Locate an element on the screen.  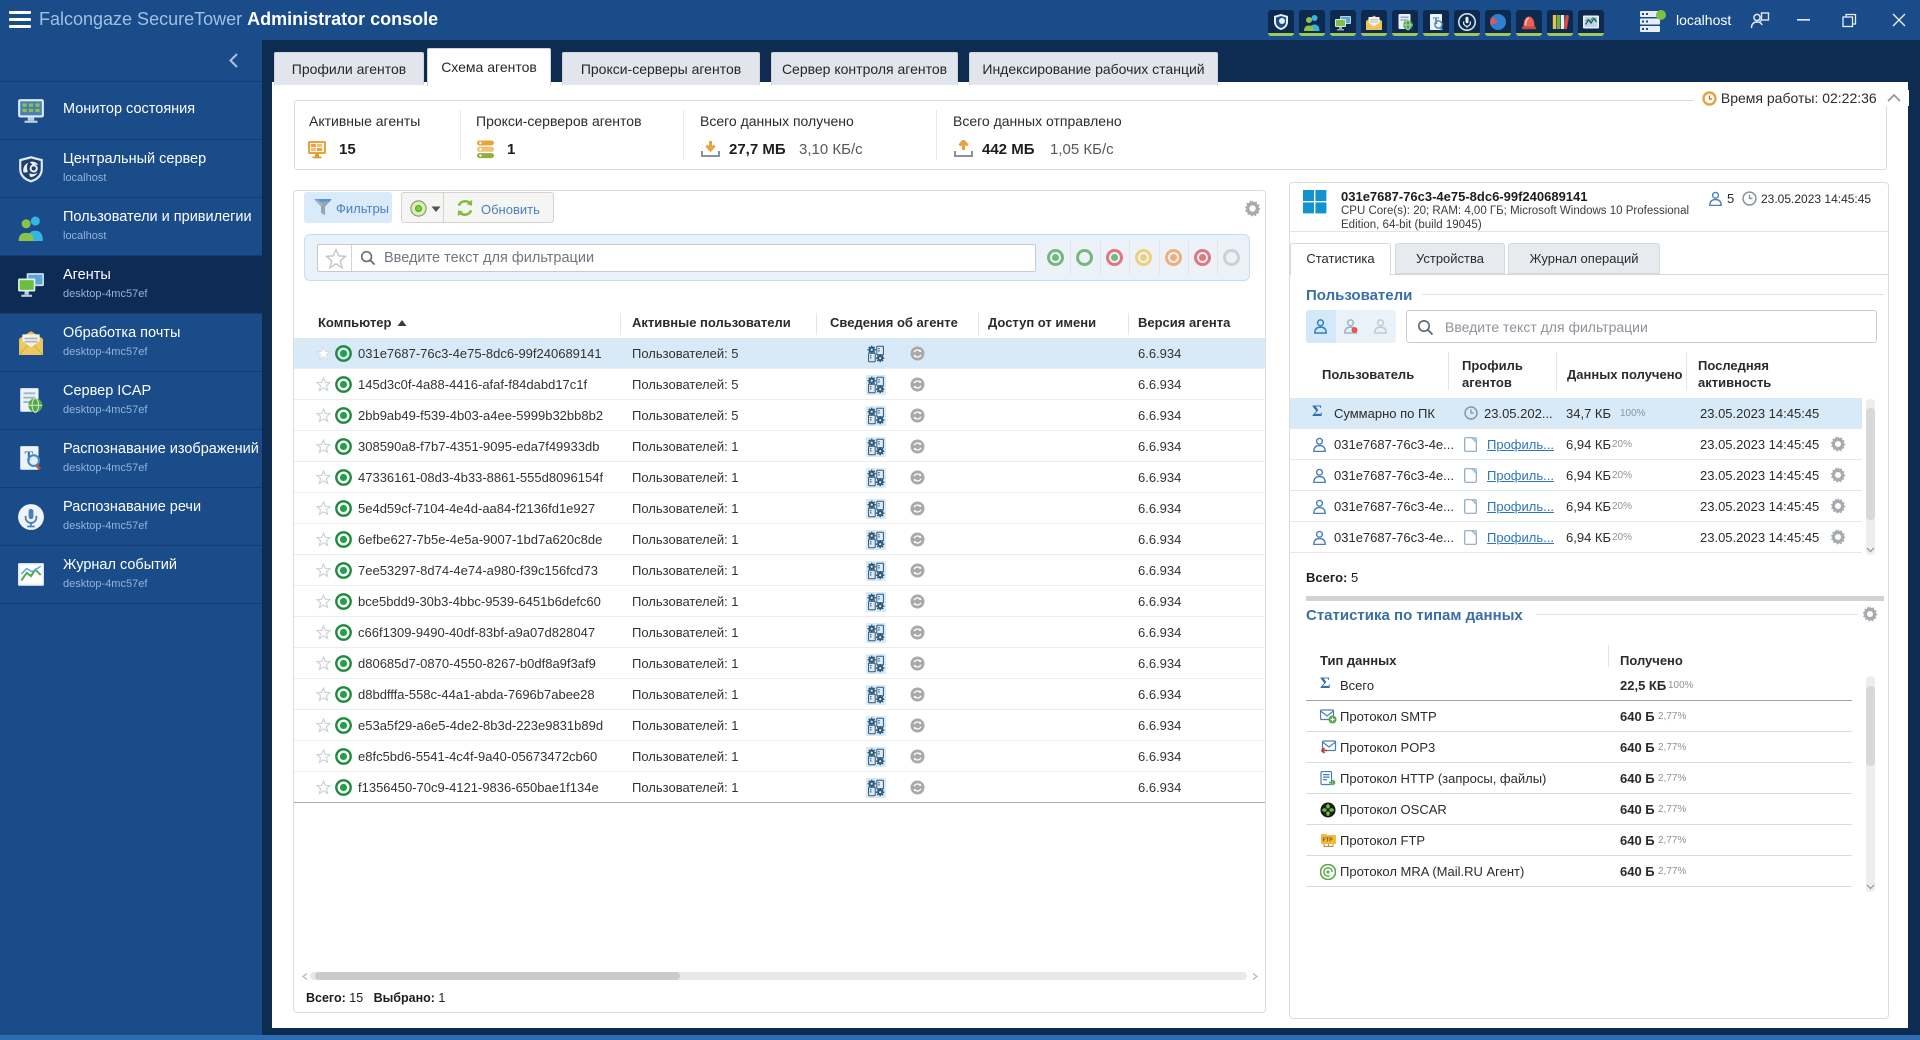
svg-text: FTP is located at coordinates (1328, 841).